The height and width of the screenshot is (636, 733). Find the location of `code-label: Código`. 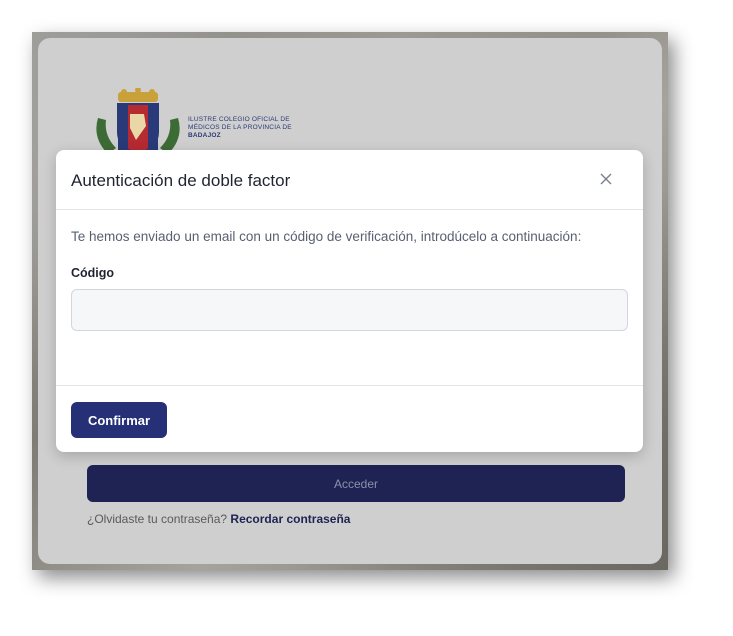

code-label: Código is located at coordinates (93, 273).